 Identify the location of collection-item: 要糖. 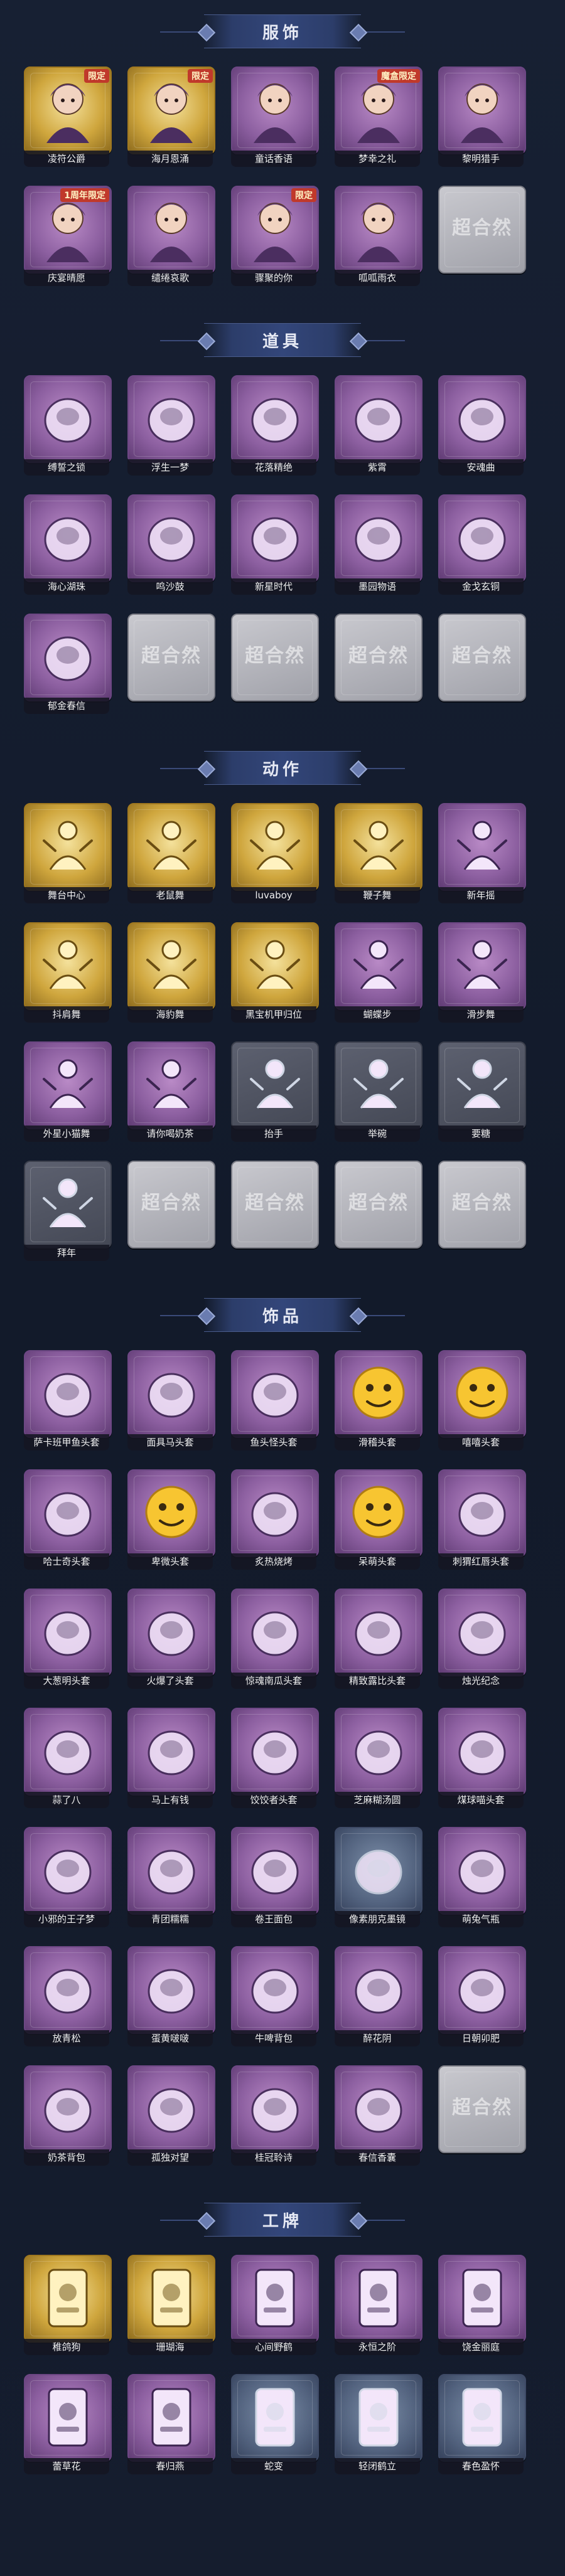
(482, 1093).